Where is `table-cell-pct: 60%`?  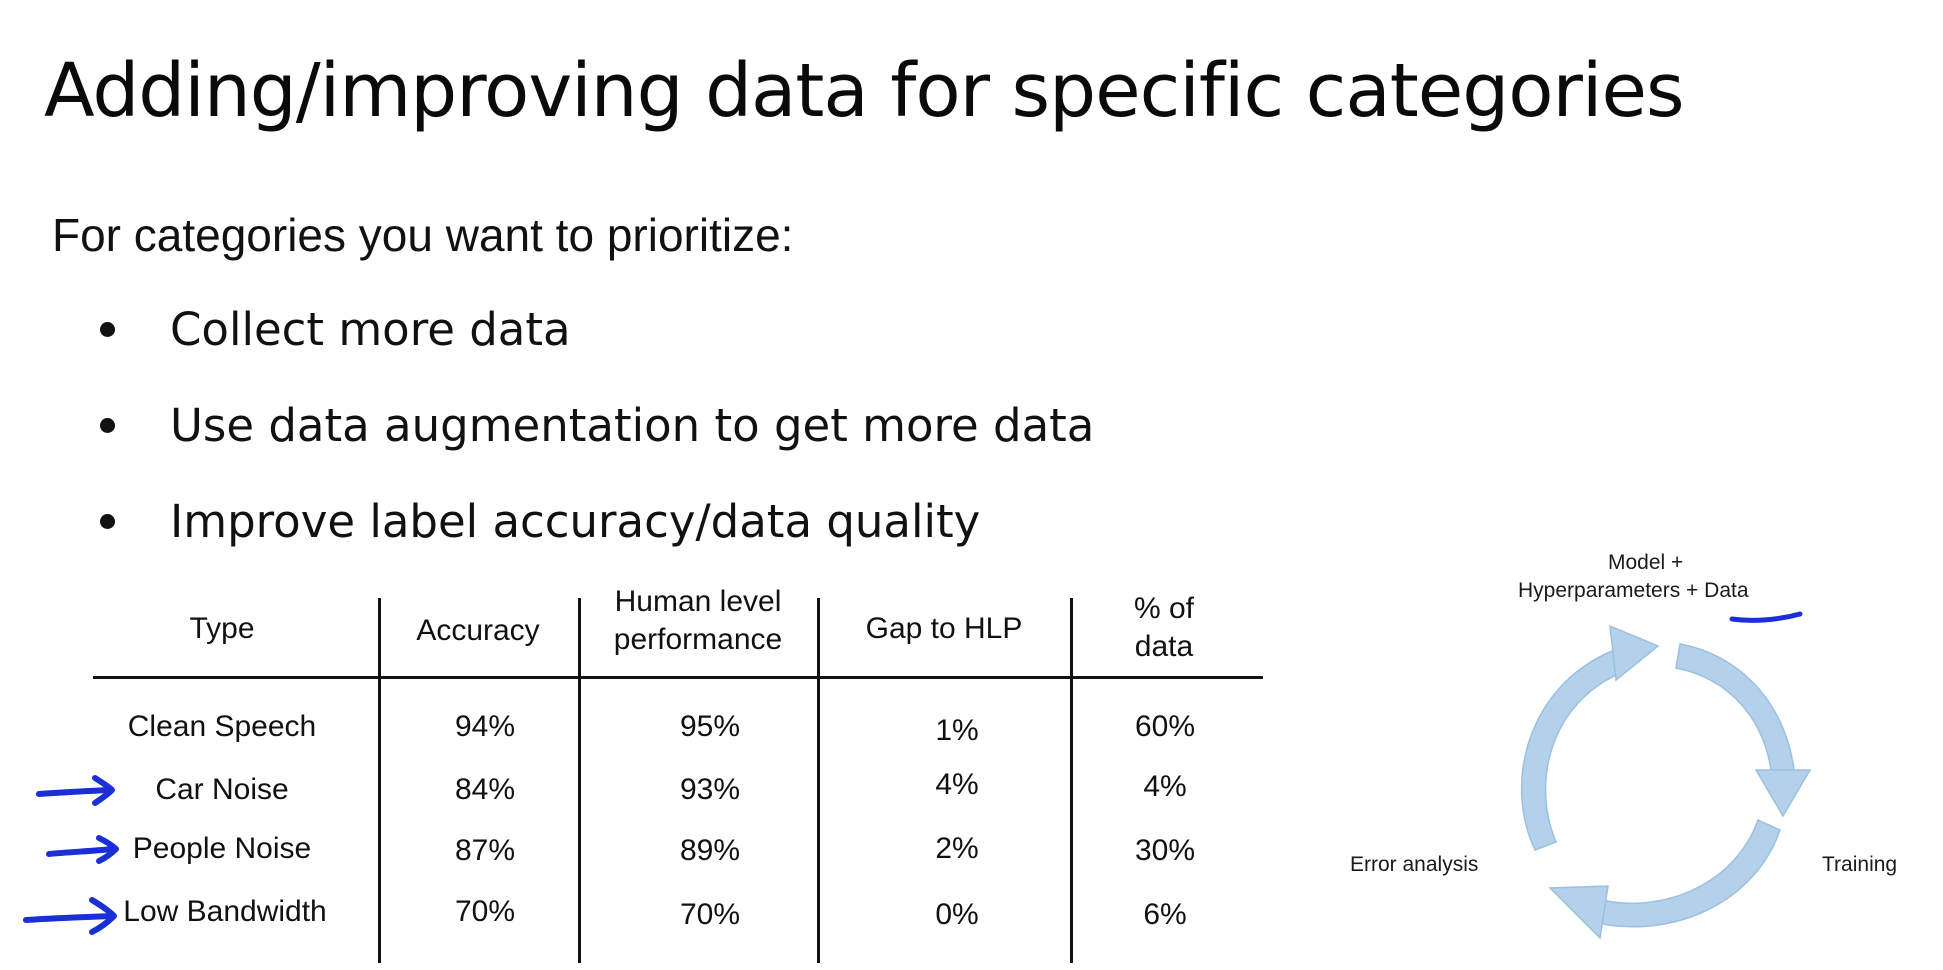
table-cell-pct: 60% is located at coordinates (1165, 726).